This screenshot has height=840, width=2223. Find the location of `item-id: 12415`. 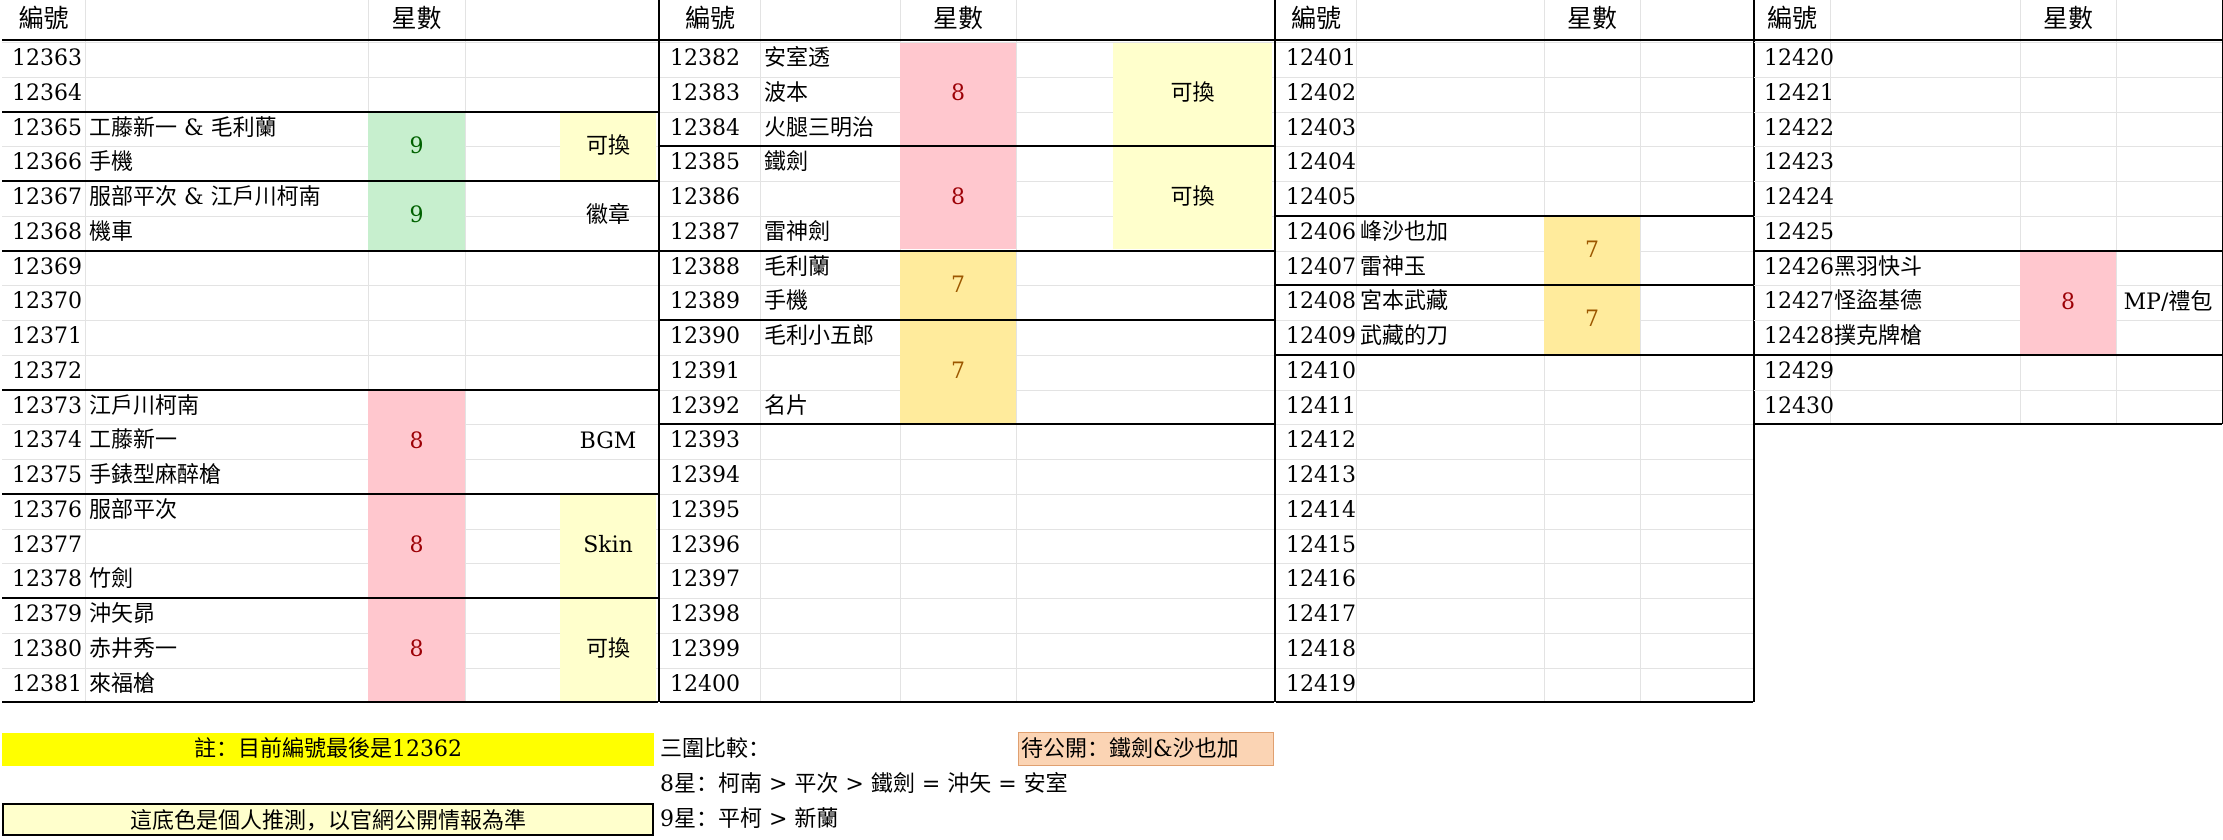

item-id: 12415 is located at coordinates (1316, 546).